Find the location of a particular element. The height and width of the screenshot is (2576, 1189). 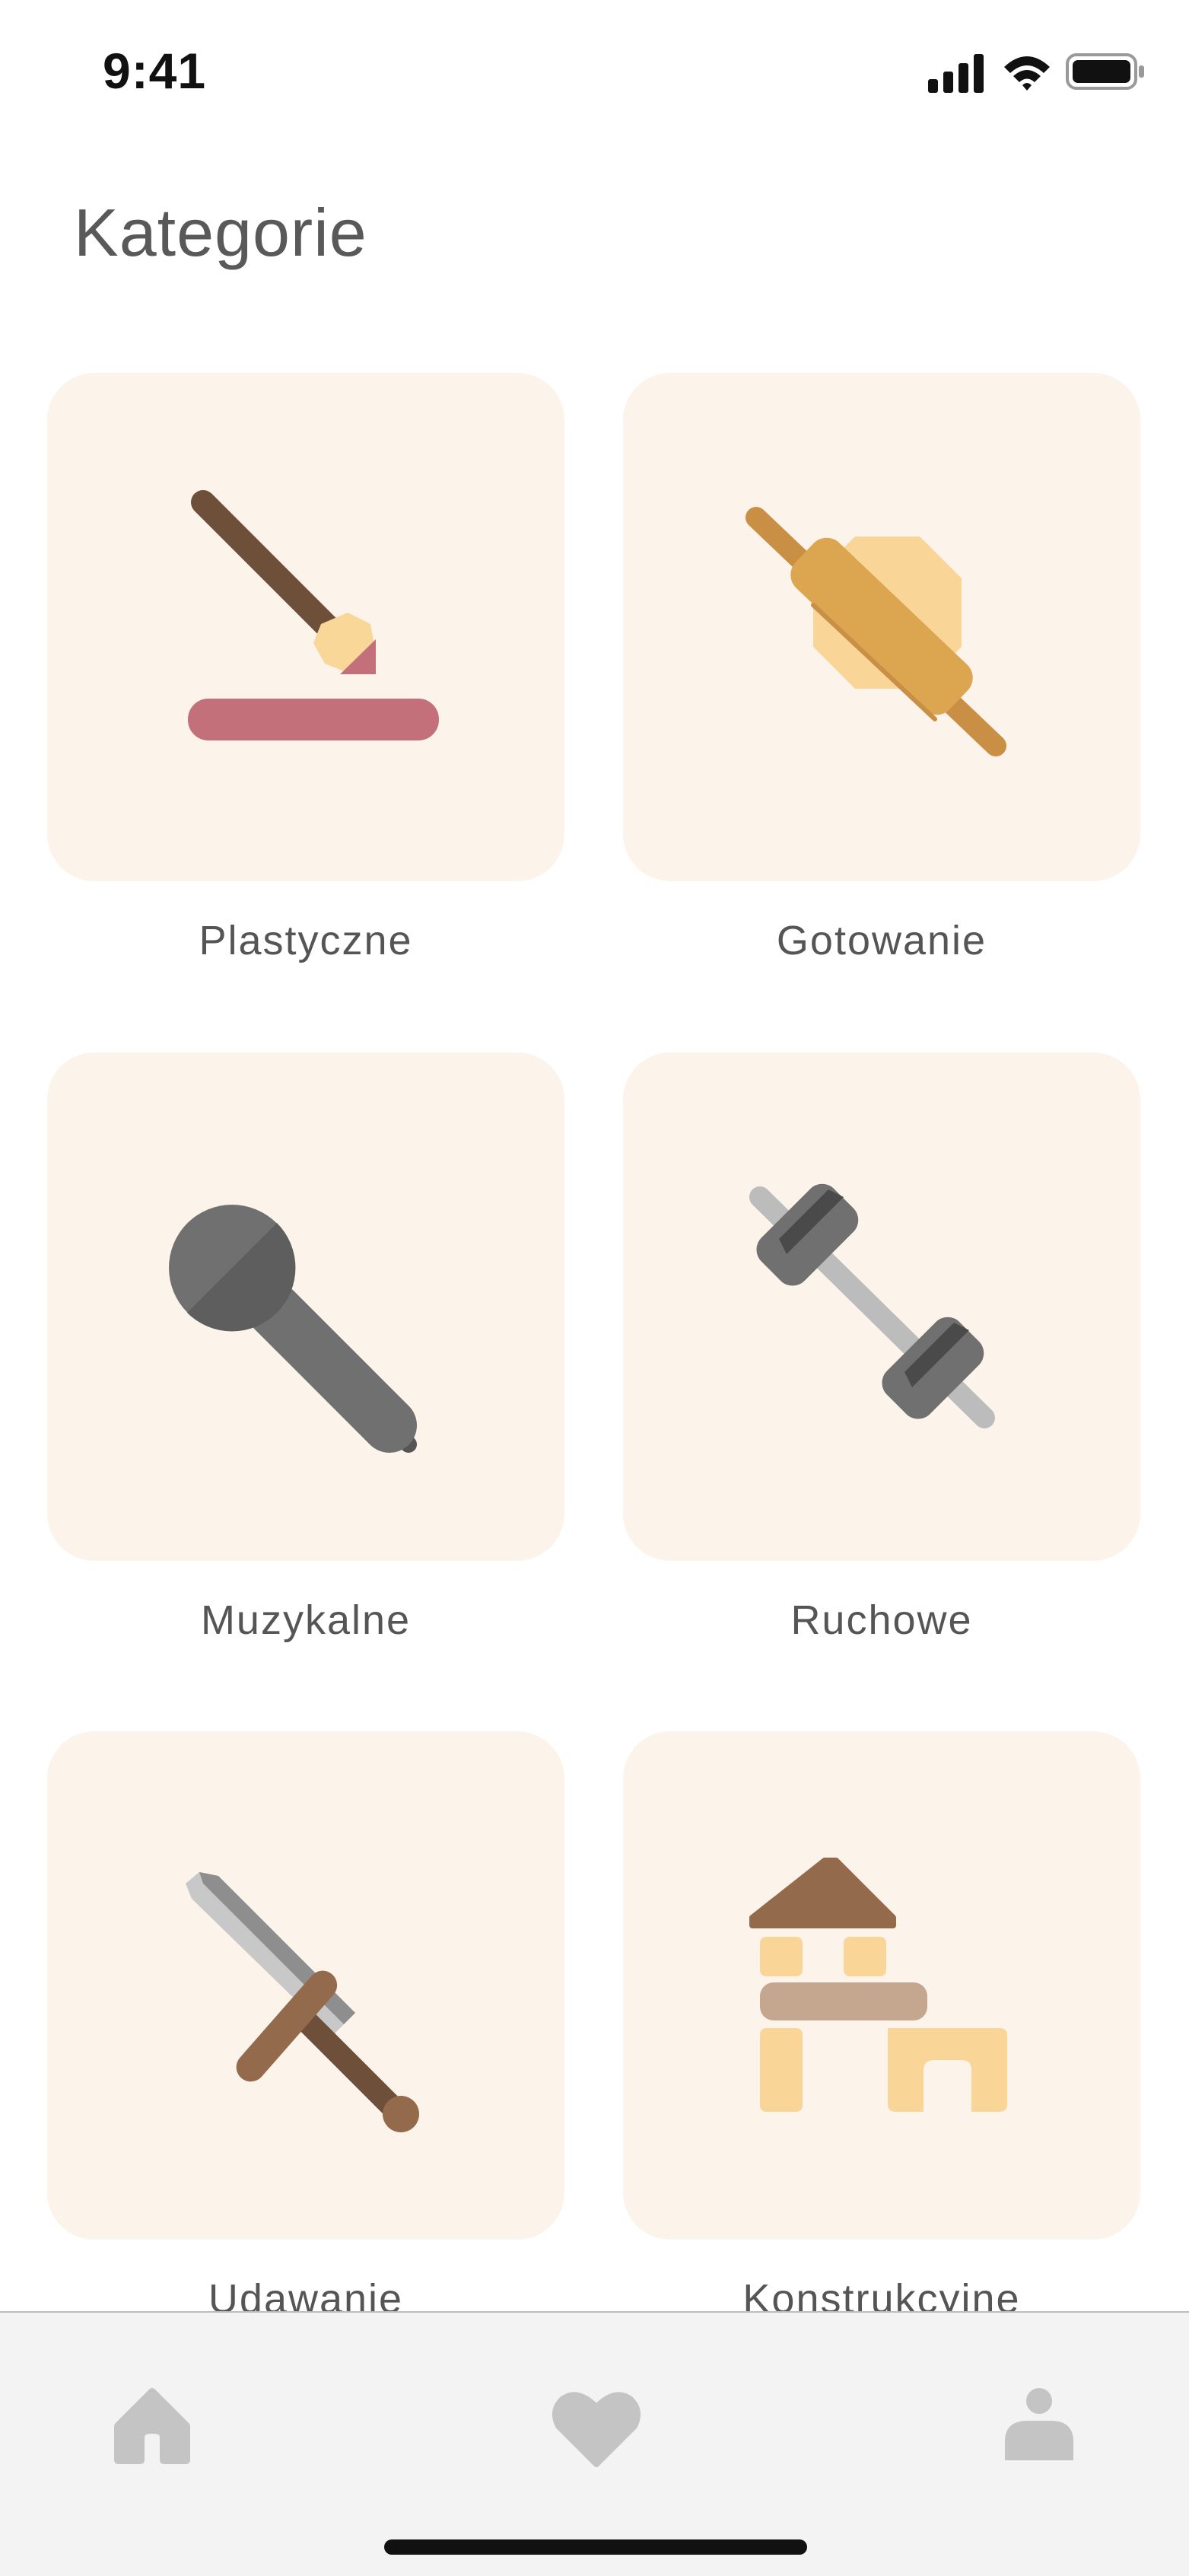

tab-bar is located at coordinates (595, 2443).